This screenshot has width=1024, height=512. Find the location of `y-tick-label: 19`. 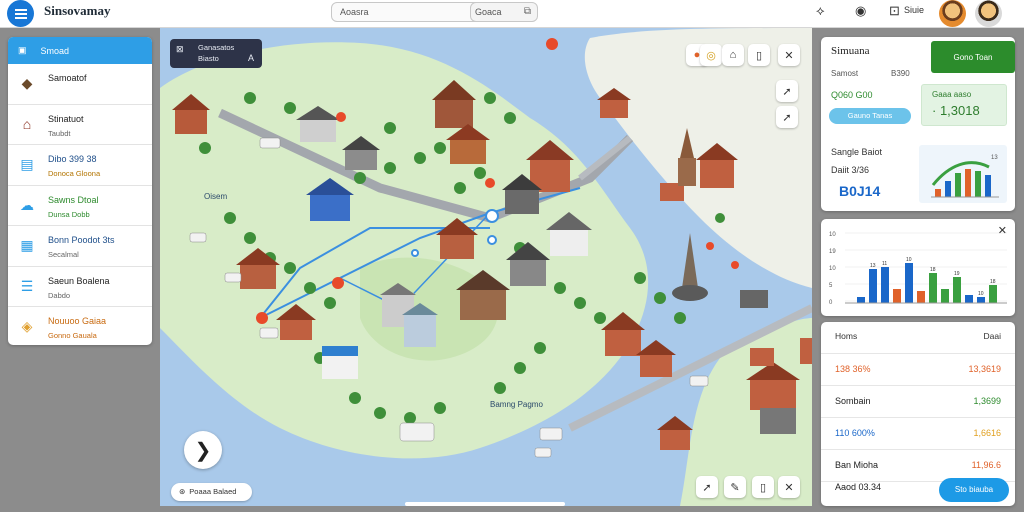

y-tick-label: 19 is located at coordinates (832, 252).